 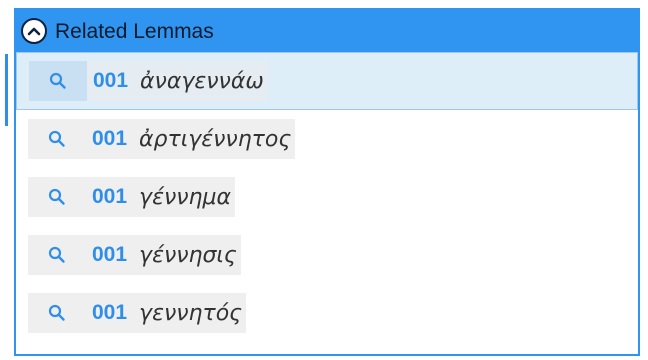 I want to click on lemma-chip: 001 ἀρτιγέννητος, so click(x=162, y=139).